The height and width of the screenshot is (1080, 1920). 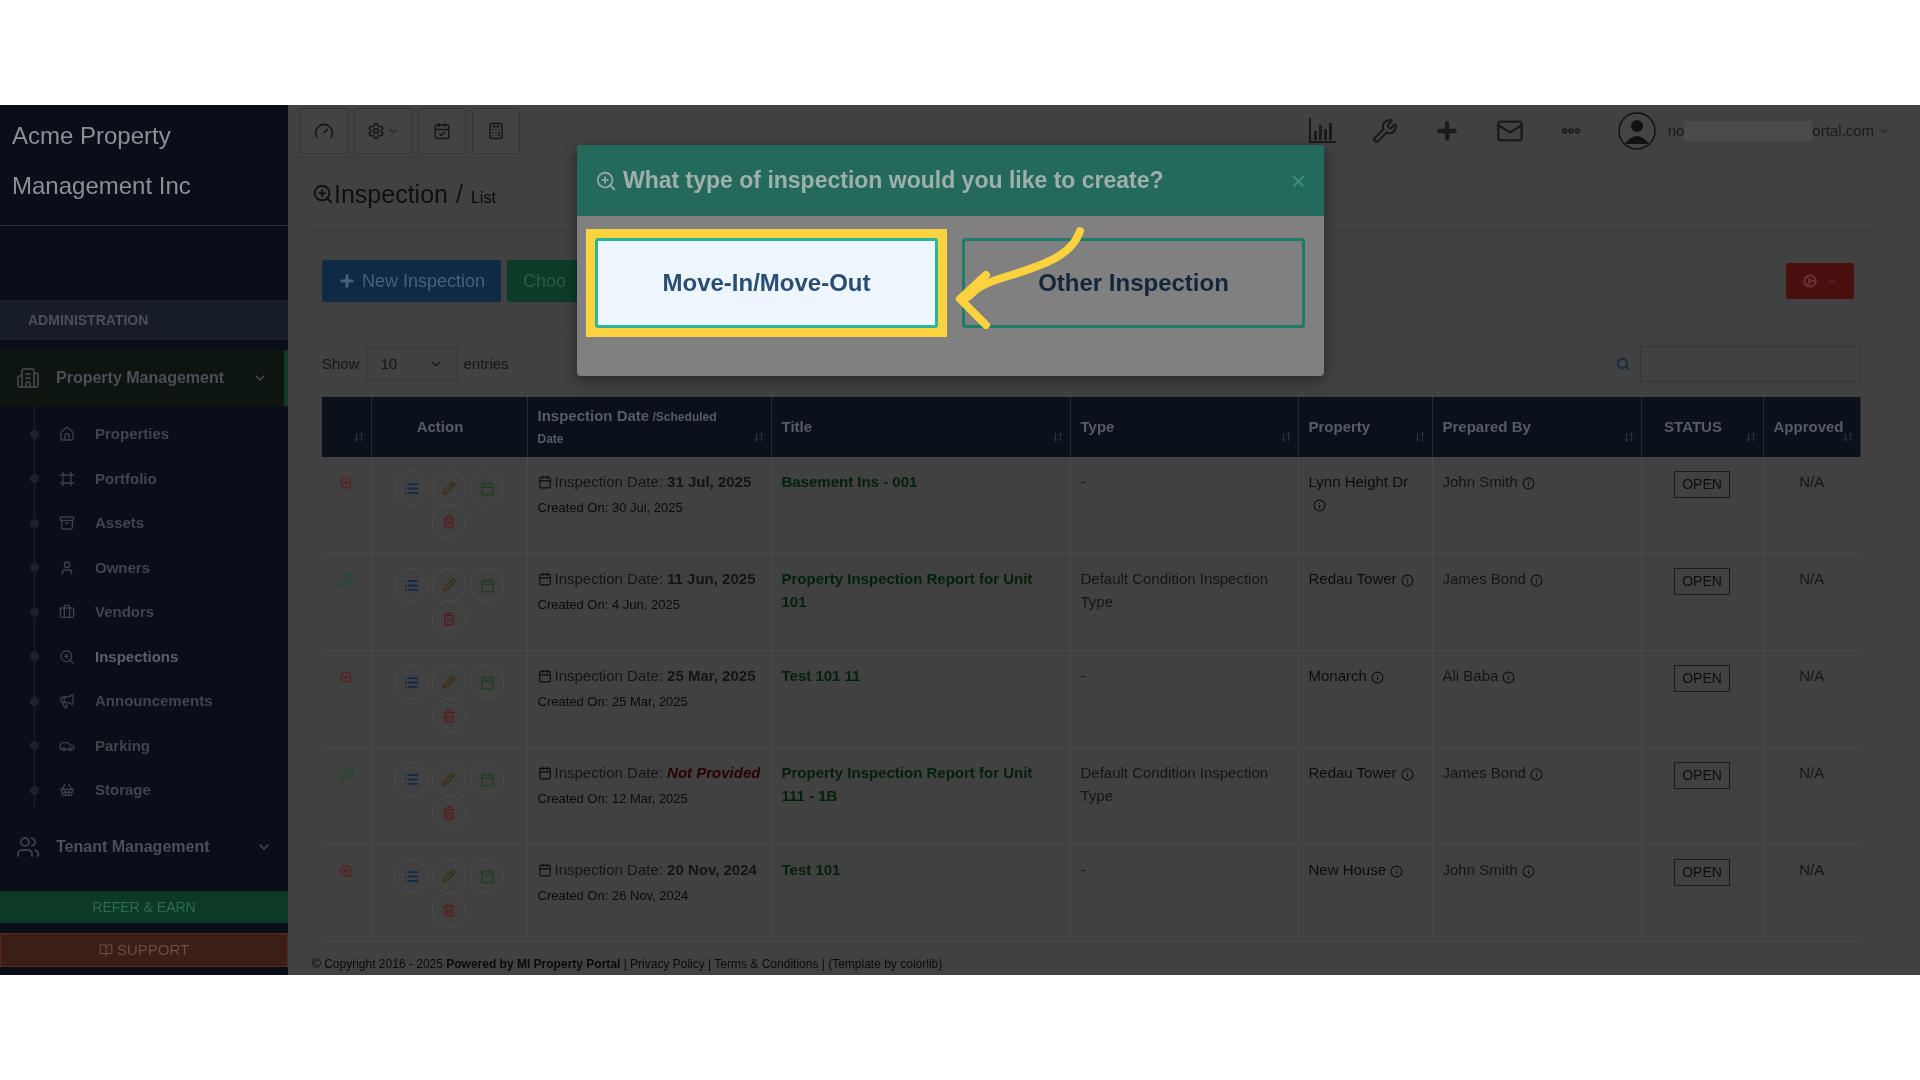 What do you see at coordinates (1184, 427) in the screenshot?
I see `column-header: Type` at bounding box center [1184, 427].